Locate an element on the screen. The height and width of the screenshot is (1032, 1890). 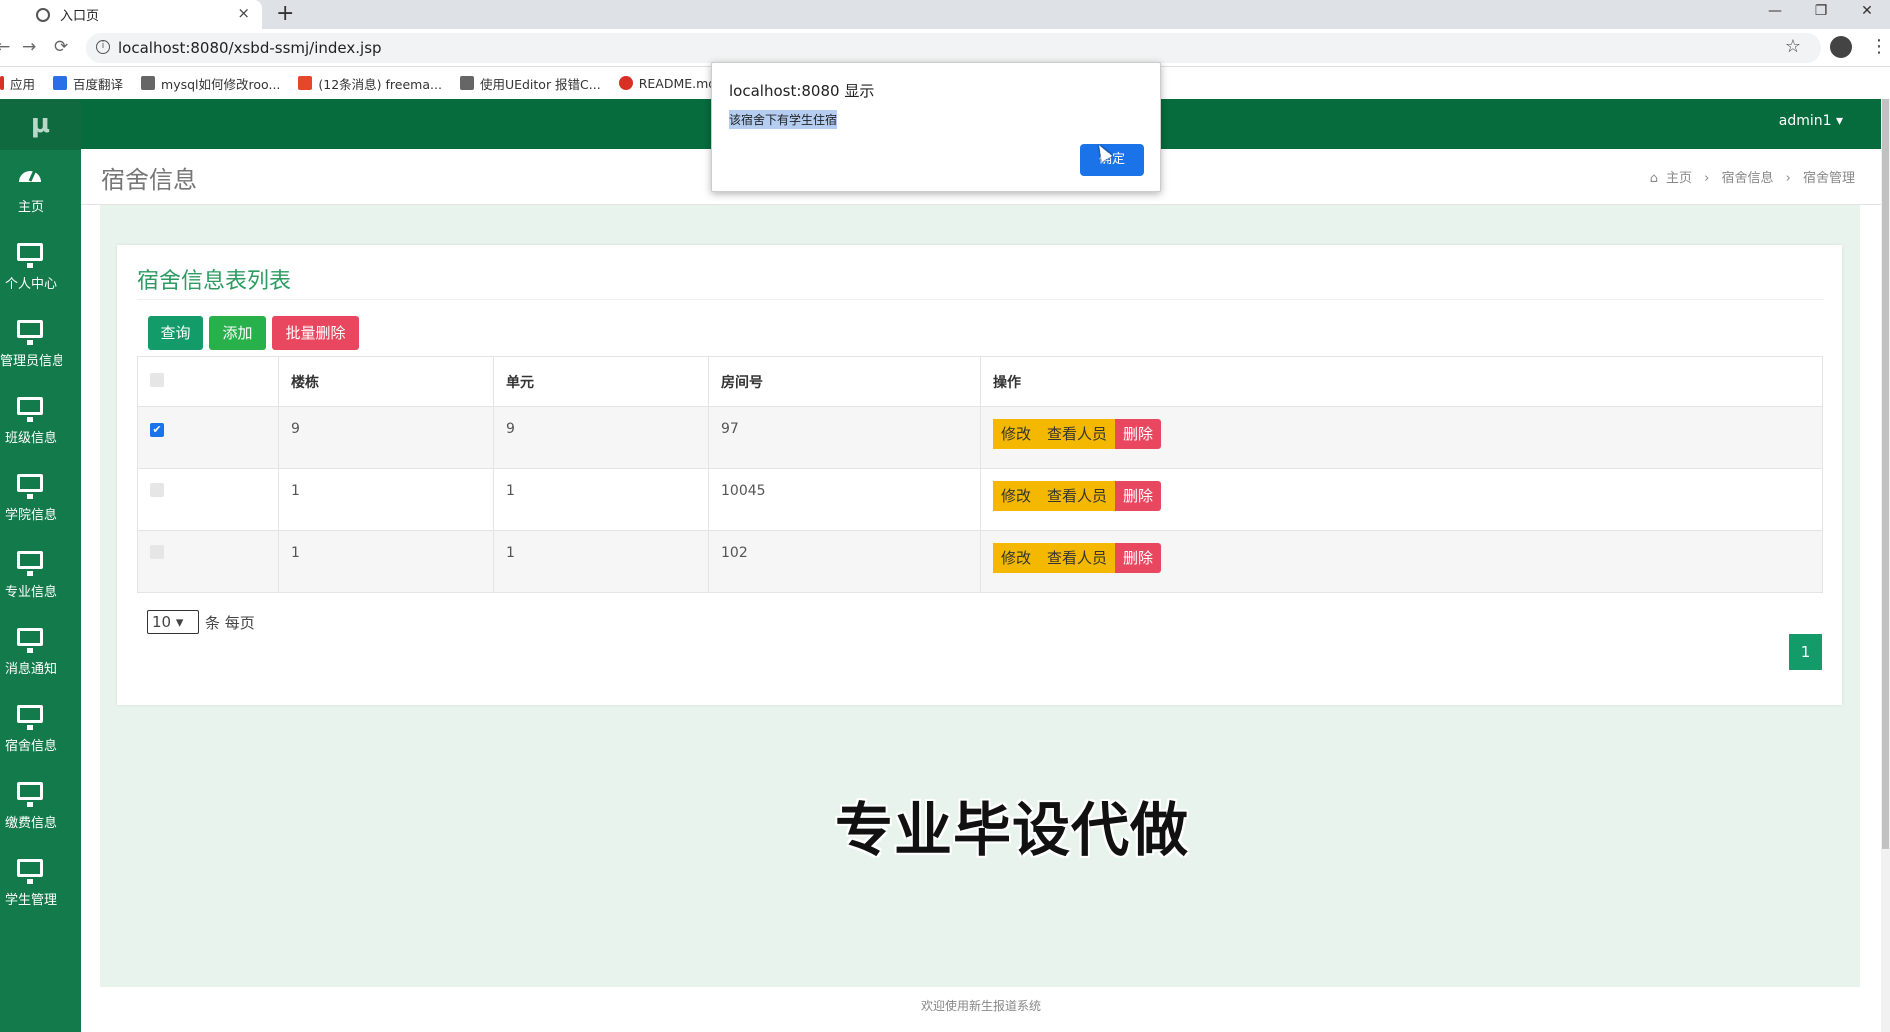
batch-delete-button: 批量删除 is located at coordinates (315, 333).